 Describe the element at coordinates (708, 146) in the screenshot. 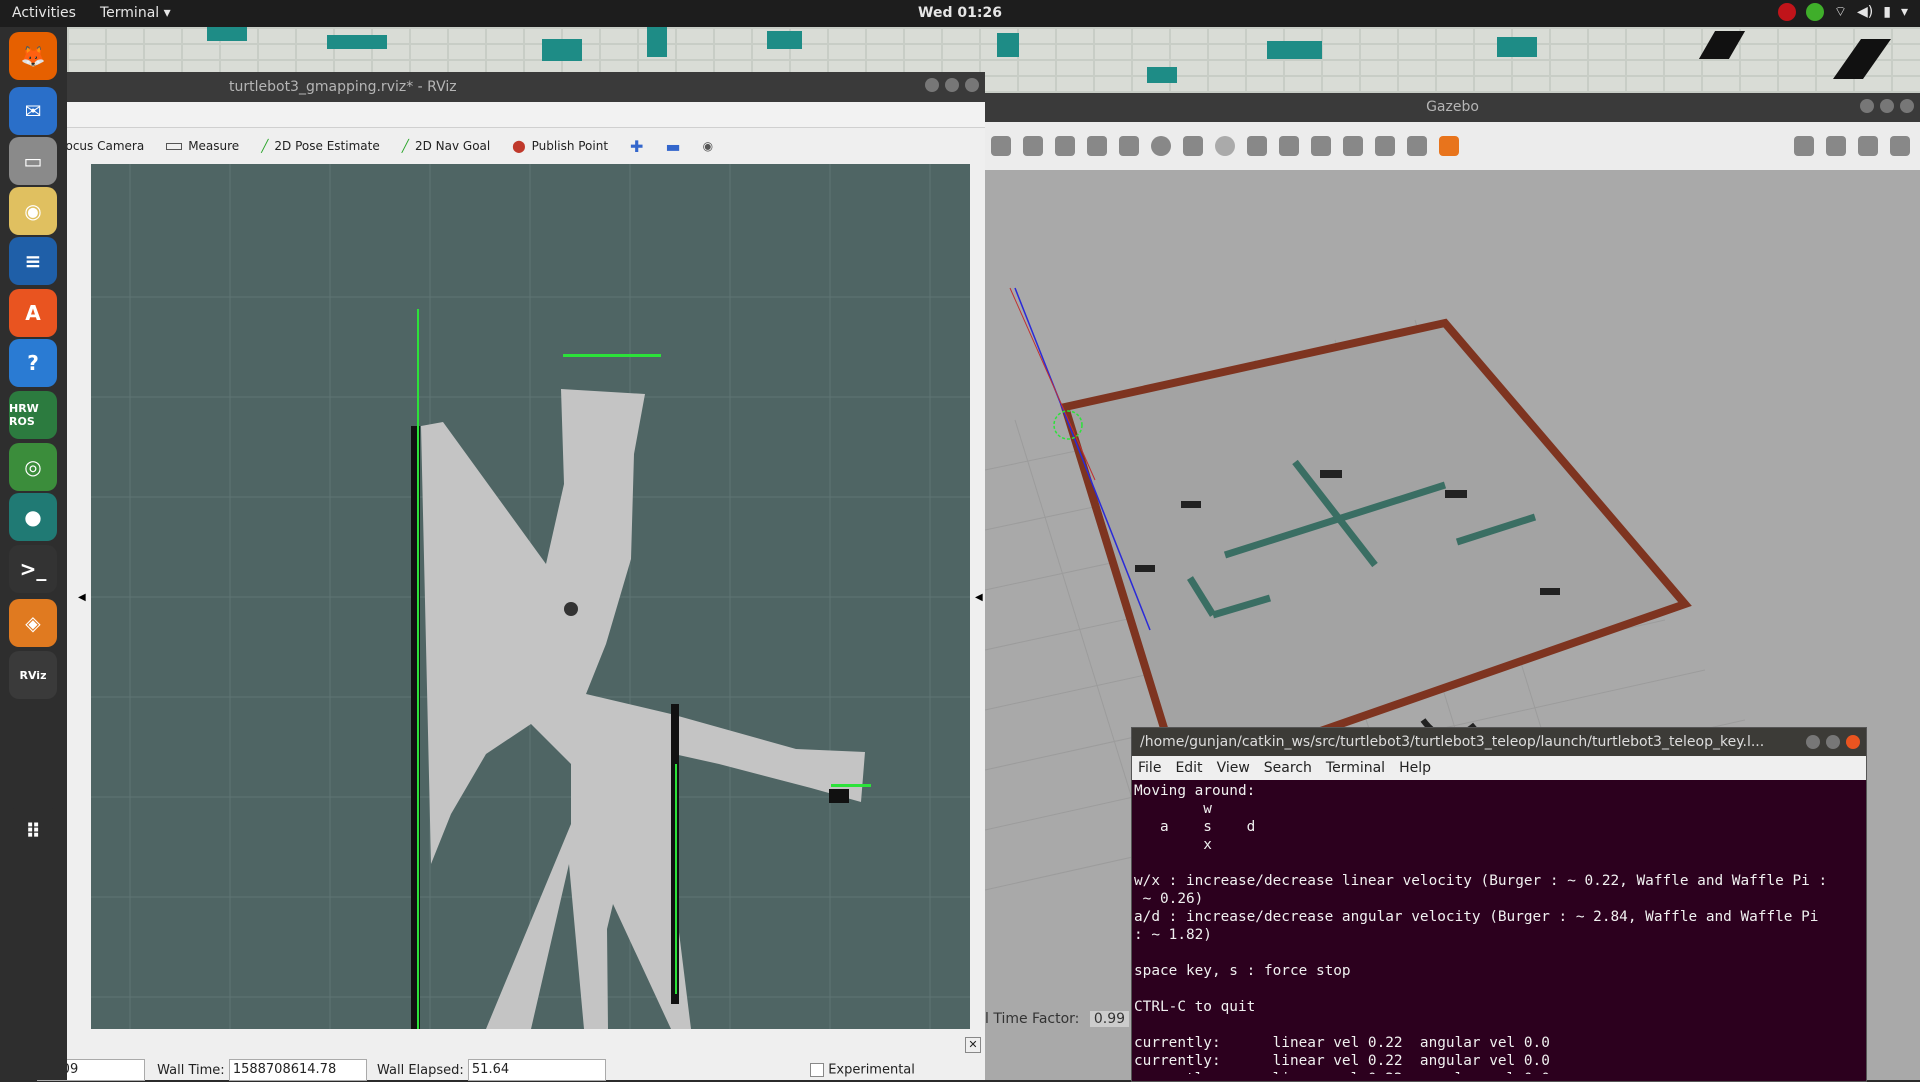

I see `eye-icon: ◉` at that location.